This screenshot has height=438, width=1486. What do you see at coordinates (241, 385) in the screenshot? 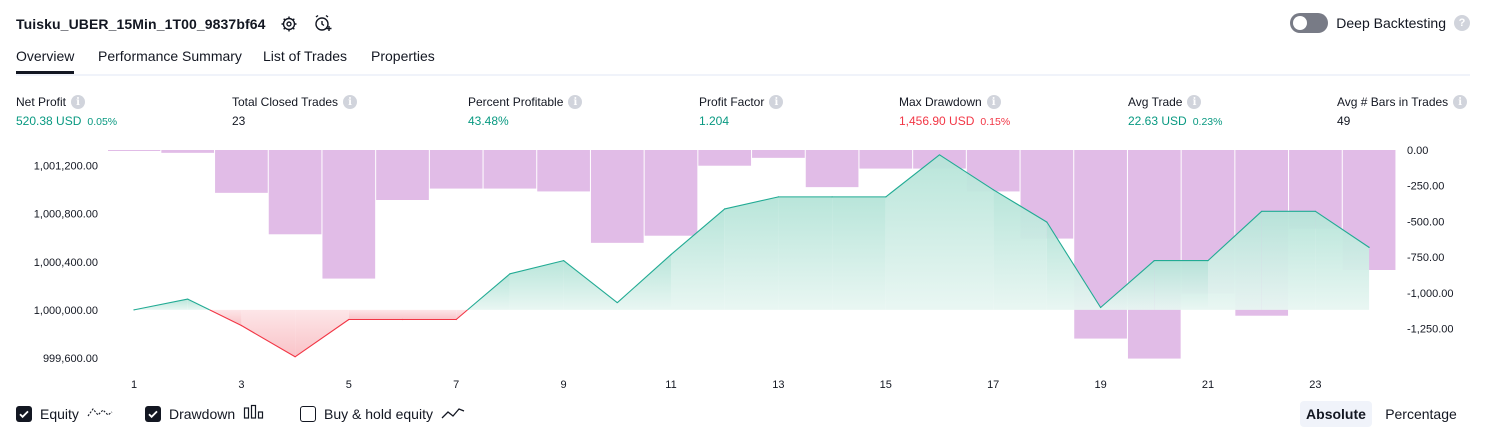
I see `x-tick-label: 3` at bounding box center [241, 385].